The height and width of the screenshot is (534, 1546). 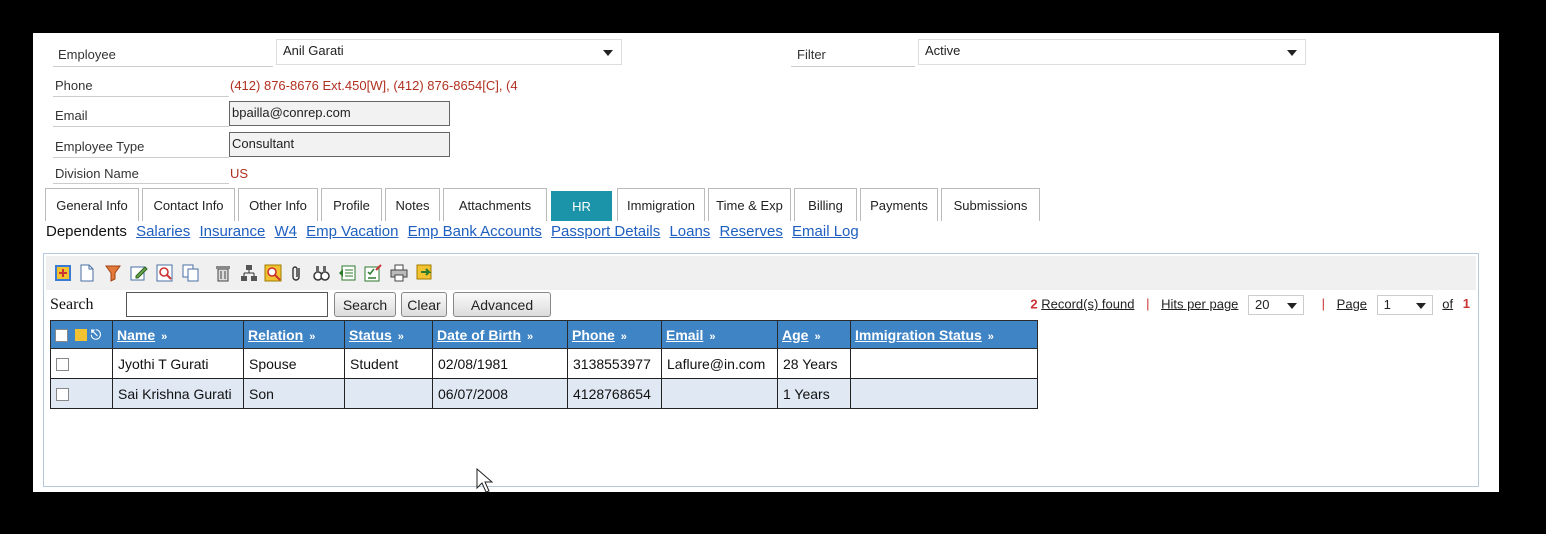 What do you see at coordinates (424, 304) in the screenshot?
I see `clear-button: Clear` at bounding box center [424, 304].